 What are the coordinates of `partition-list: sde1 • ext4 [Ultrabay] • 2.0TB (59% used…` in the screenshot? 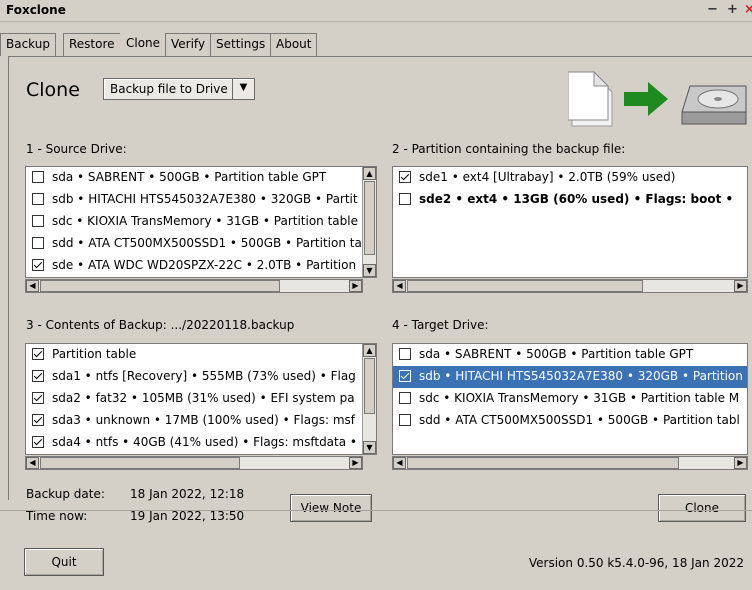 It's located at (570, 222).